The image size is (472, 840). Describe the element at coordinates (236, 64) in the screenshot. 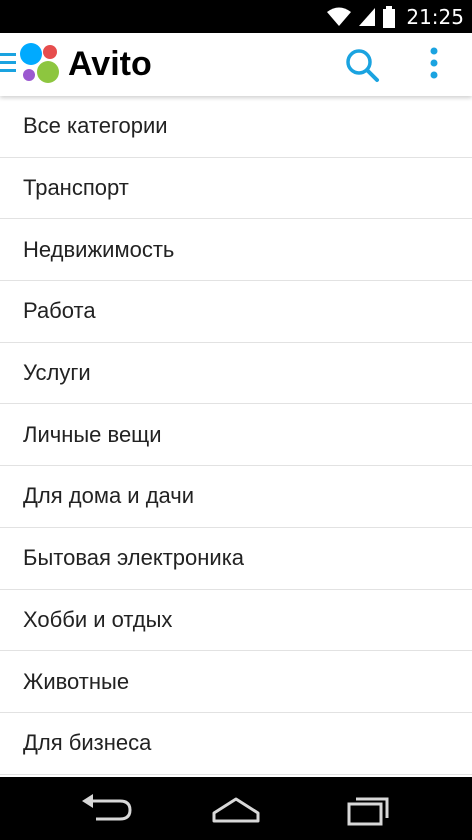

I see `app-bar: Avito` at that location.